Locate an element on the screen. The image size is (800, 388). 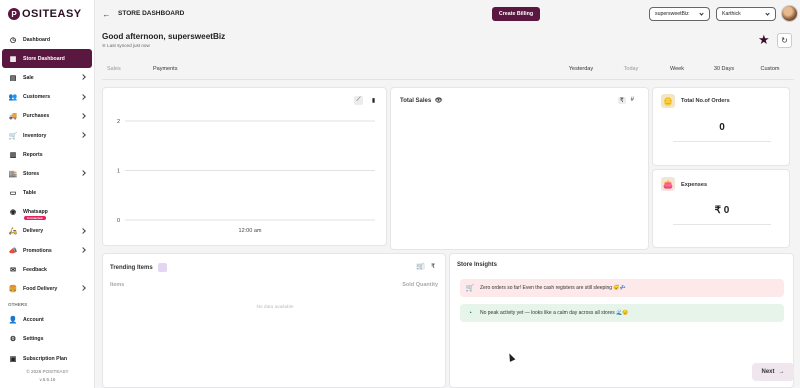
sidebar-item-label: Food Delivery is located at coordinates (40, 289).